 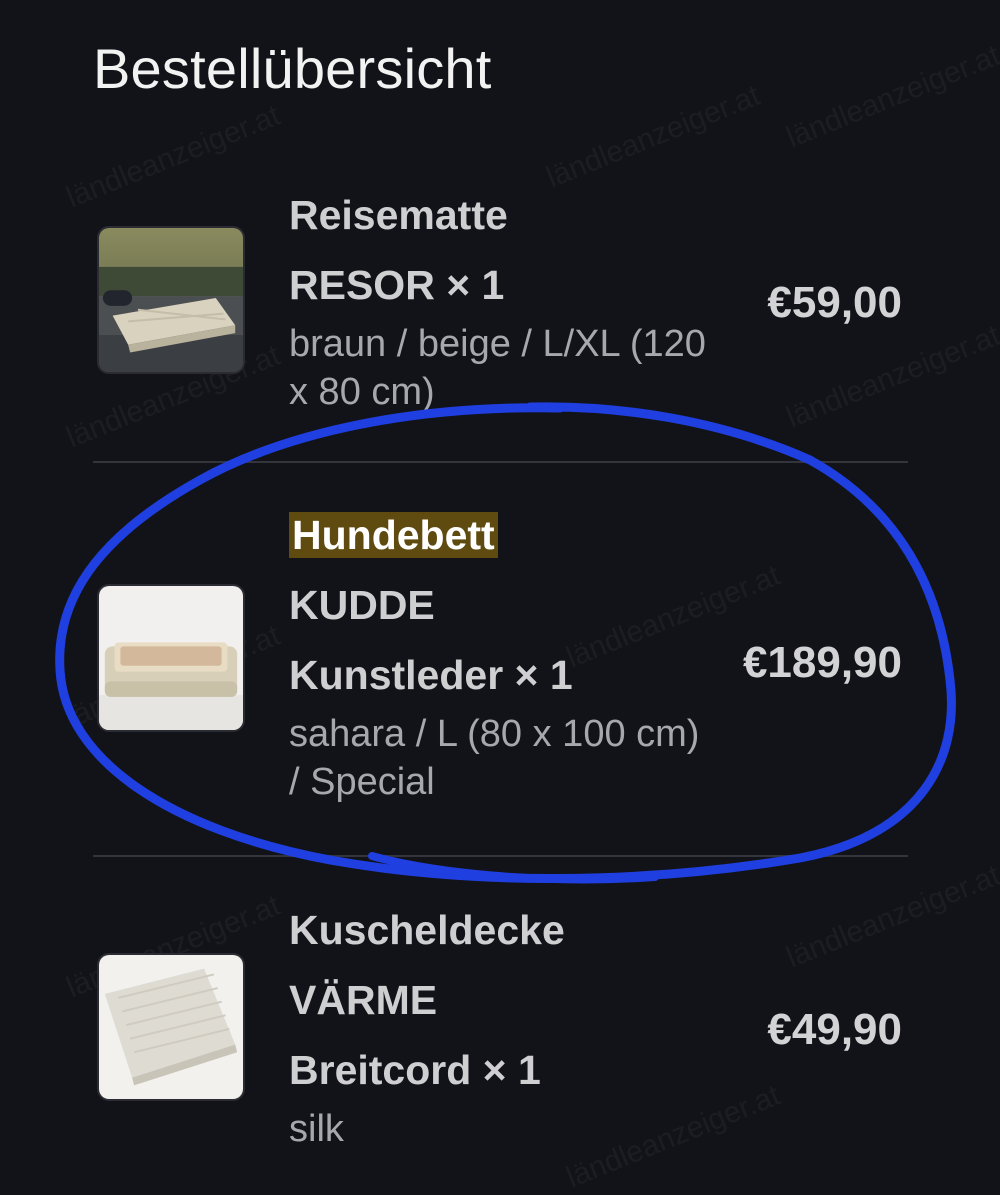 What do you see at coordinates (834, 302) in the screenshot?
I see `item-price: €59,00` at bounding box center [834, 302].